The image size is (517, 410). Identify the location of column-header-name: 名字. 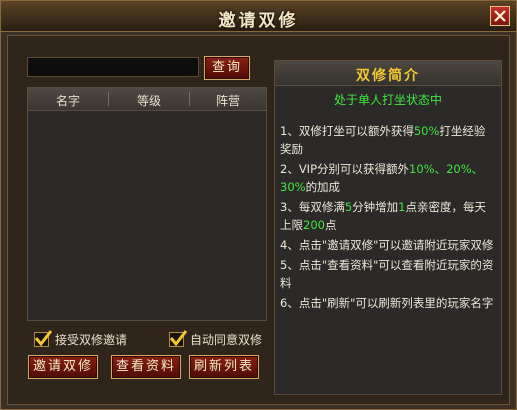
(67, 101).